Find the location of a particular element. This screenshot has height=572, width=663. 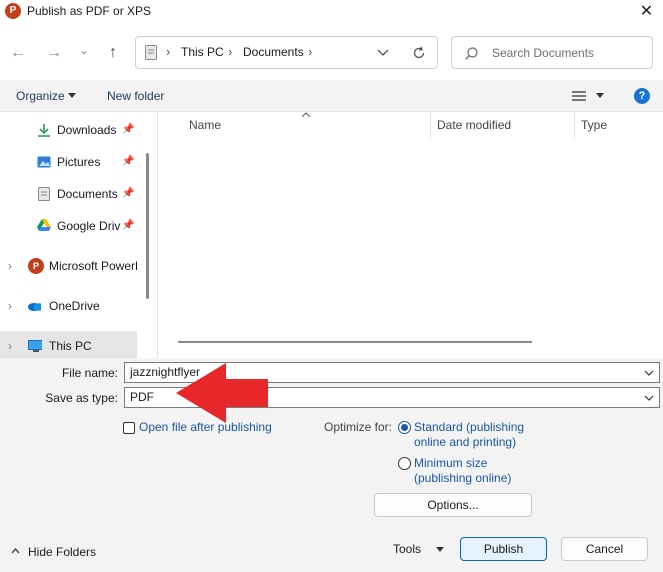

forward-button: → is located at coordinates (54, 53).